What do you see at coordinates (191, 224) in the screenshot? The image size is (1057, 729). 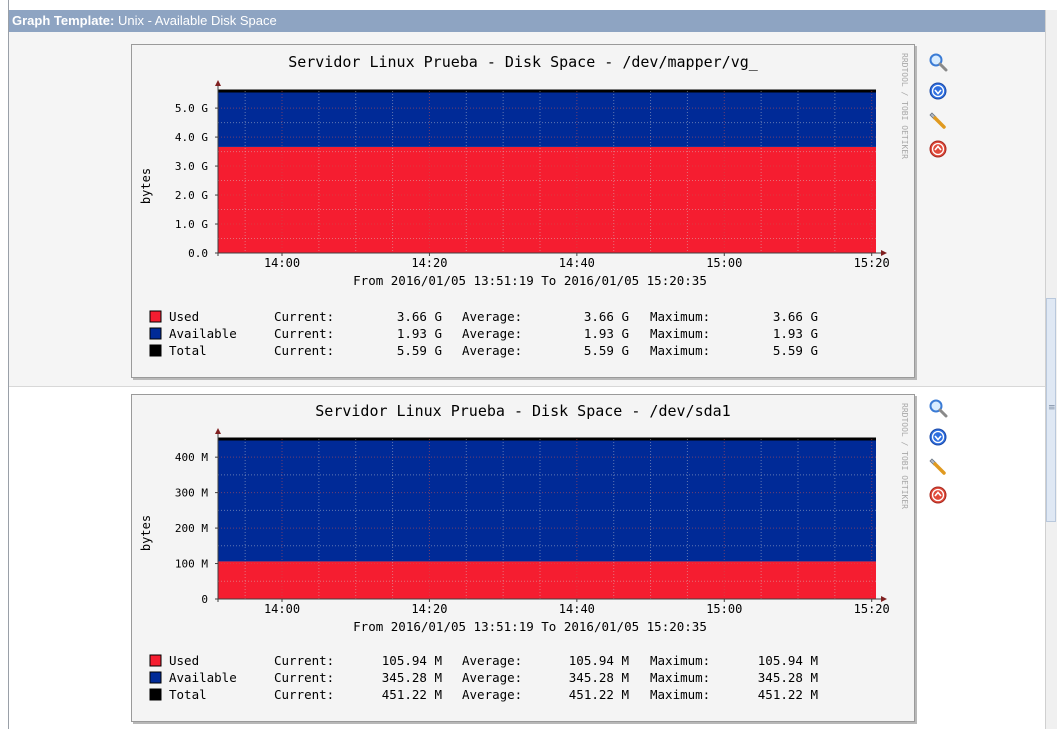 I see `y-tick-label: 1.0 G` at bounding box center [191, 224].